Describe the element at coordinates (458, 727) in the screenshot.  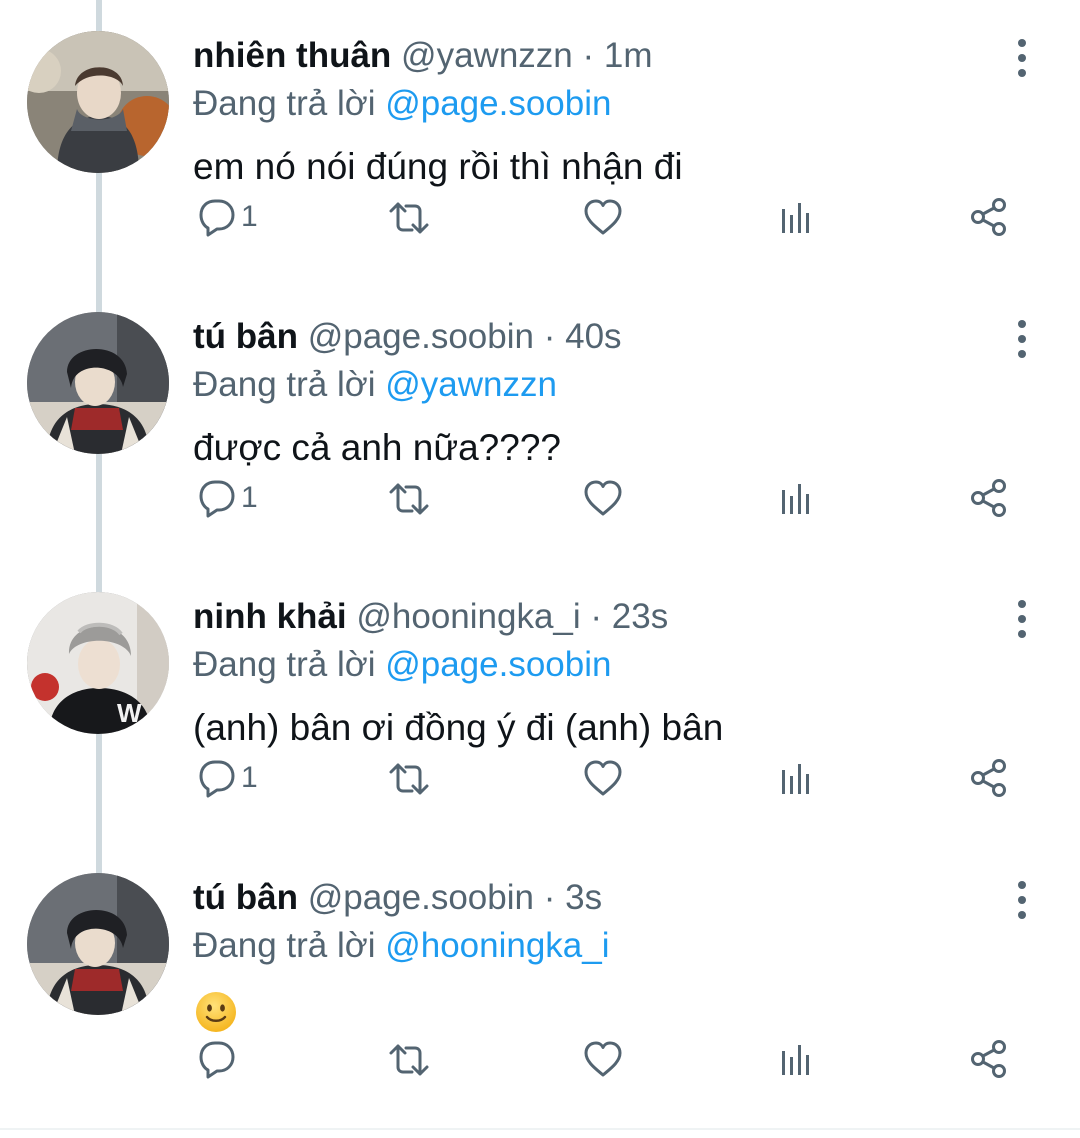
I see `tweet-text: (anh) bân ơi đồng ý đi (anh) bân` at that location.